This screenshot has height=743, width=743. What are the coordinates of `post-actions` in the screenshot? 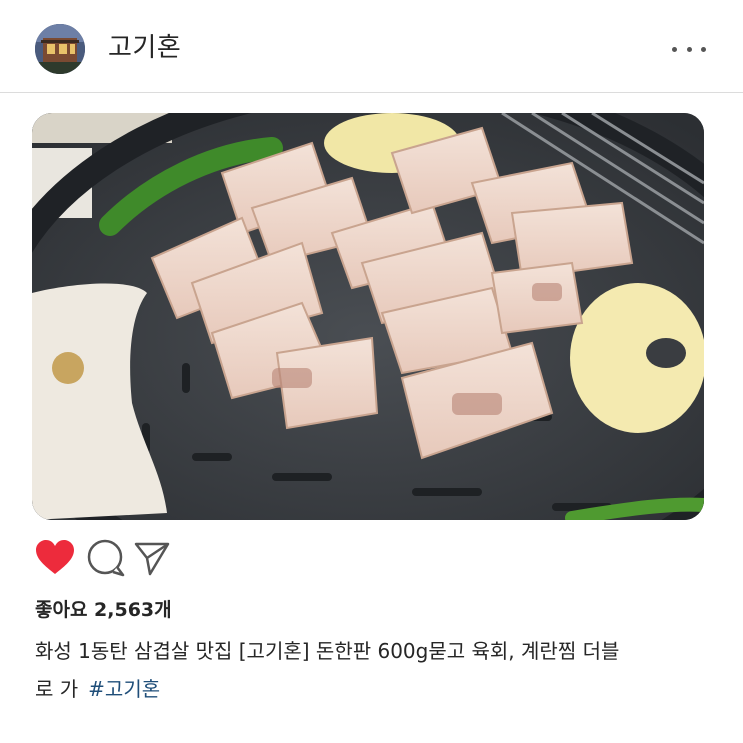 It's located at (371, 558).